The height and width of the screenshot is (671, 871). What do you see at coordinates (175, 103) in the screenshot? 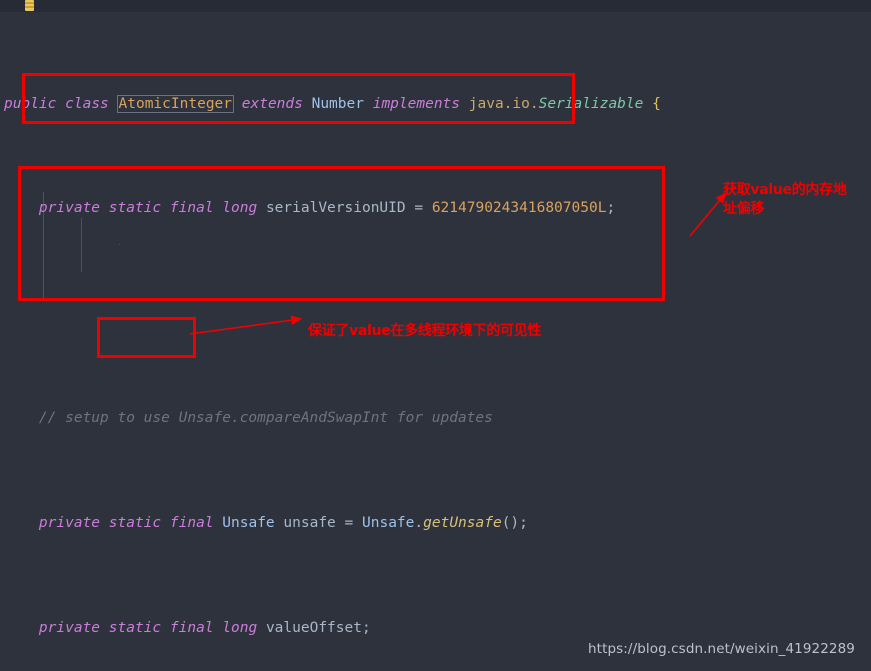
I see `token-class-name: AtomicInteger` at bounding box center [175, 103].